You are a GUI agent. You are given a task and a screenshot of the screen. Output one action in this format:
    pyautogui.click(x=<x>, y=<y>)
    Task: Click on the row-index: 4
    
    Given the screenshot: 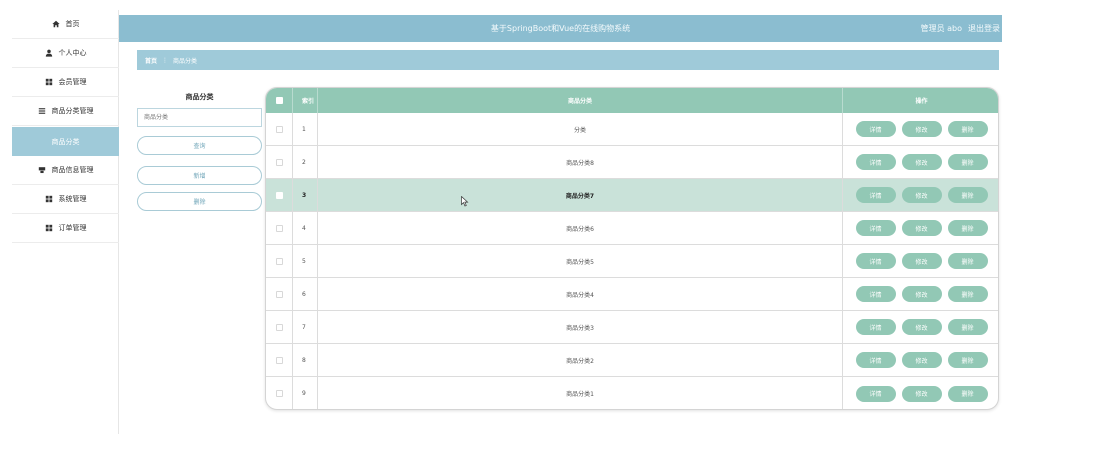 What is the action you would take?
    pyautogui.click(x=305, y=228)
    